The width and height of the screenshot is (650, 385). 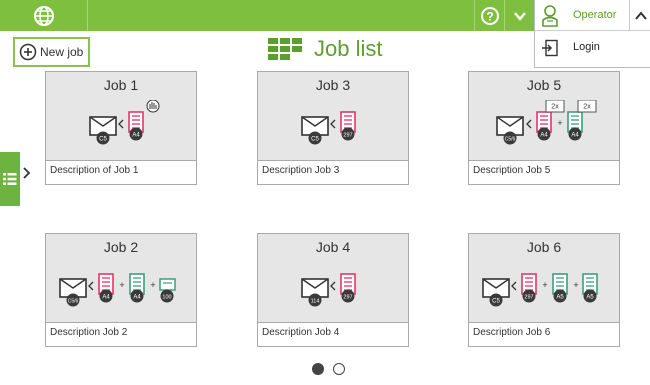 I want to click on job-name: Job 1, so click(x=121, y=85).